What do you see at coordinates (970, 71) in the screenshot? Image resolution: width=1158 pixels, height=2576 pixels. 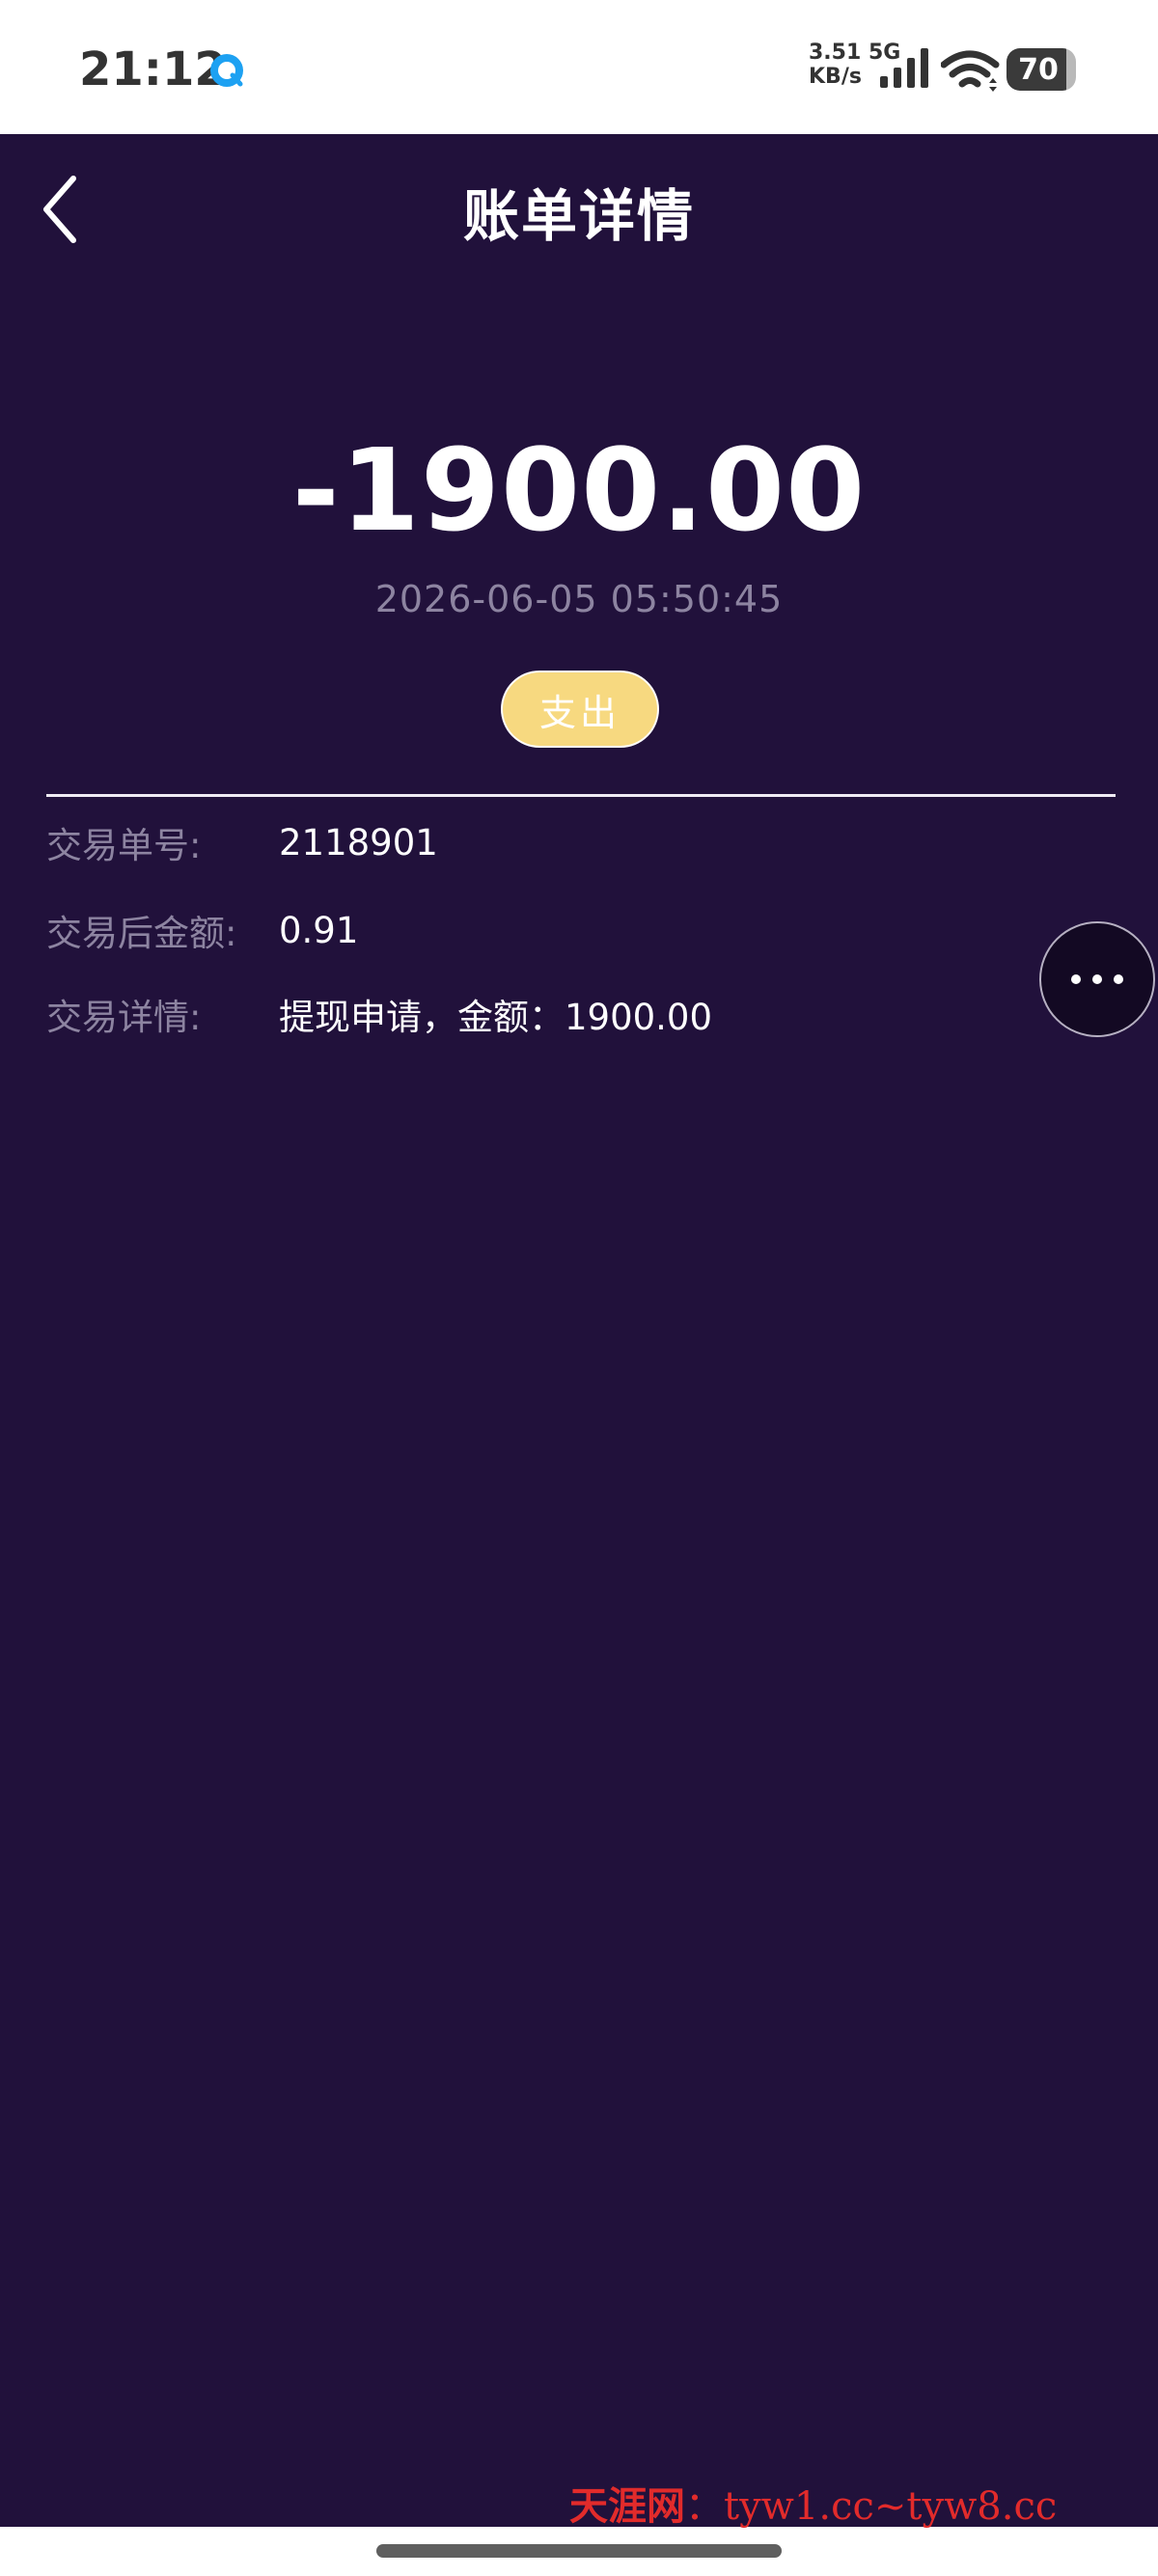 I see `wifi-icon` at bounding box center [970, 71].